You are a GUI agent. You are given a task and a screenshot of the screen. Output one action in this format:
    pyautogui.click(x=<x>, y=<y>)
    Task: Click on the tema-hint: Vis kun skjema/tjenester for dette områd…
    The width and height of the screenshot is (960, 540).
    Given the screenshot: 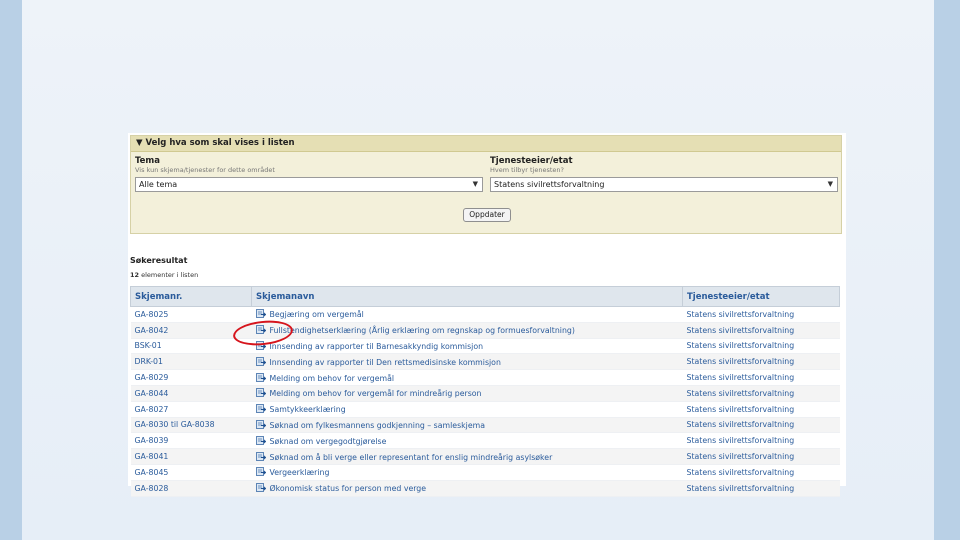 What is the action you would take?
    pyautogui.click(x=205, y=170)
    